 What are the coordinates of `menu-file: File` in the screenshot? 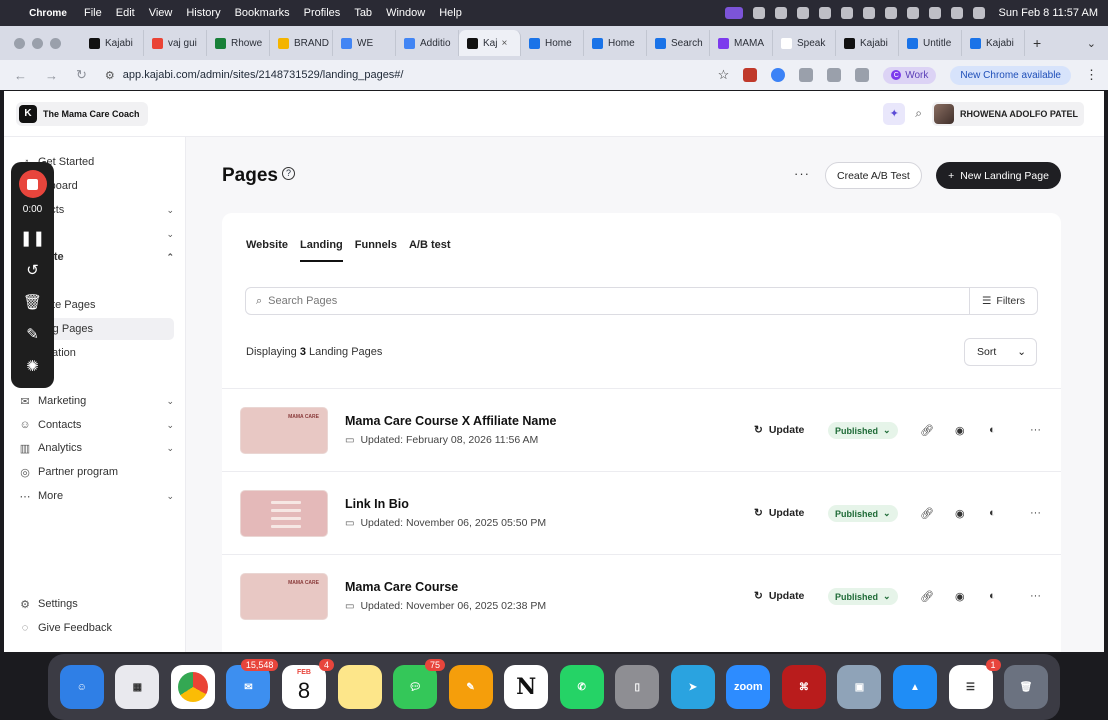 It's located at (93, 13).